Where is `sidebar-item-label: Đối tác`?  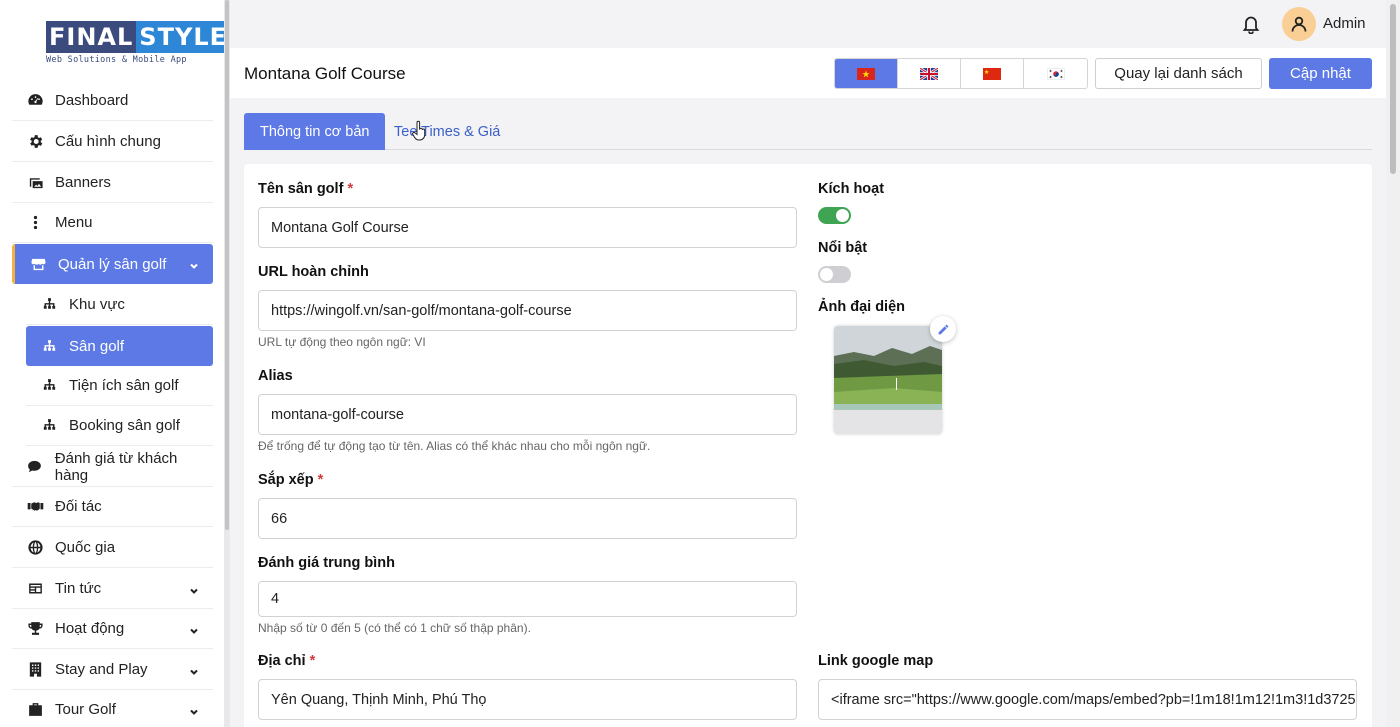 sidebar-item-label: Đối tác is located at coordinates (78, 506).